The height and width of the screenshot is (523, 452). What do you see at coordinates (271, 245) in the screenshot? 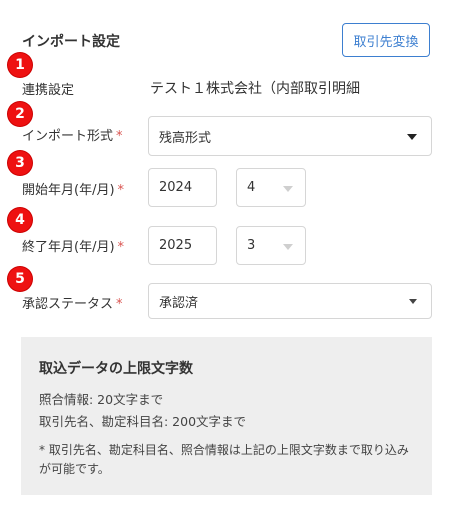
I see `end-month-select: 3` at bounding box center [271, 245].